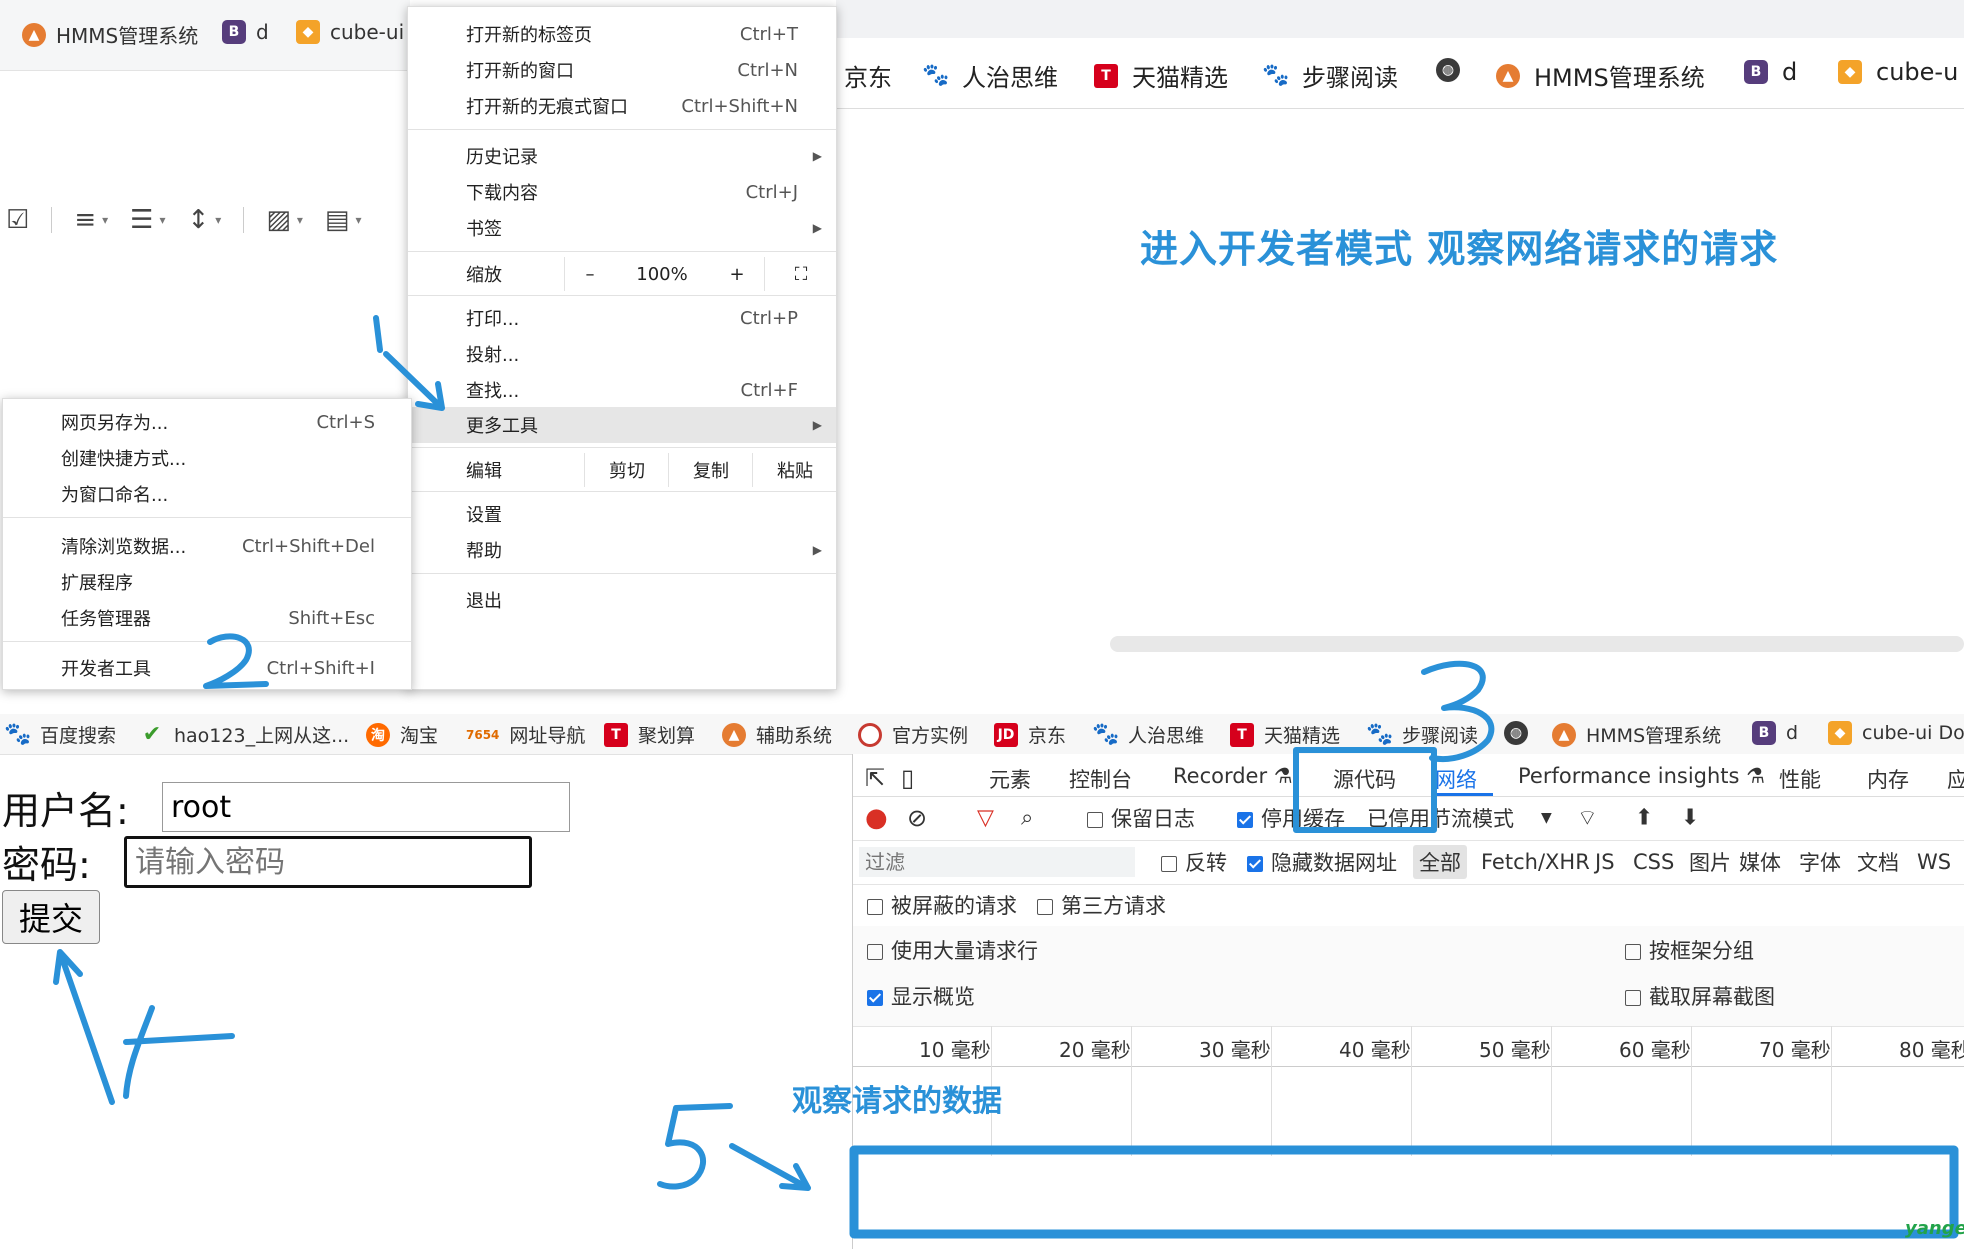  Describe the element at coordinates (1934, 1228) in the screenshot. I see `watermark: yangeit` at that location.